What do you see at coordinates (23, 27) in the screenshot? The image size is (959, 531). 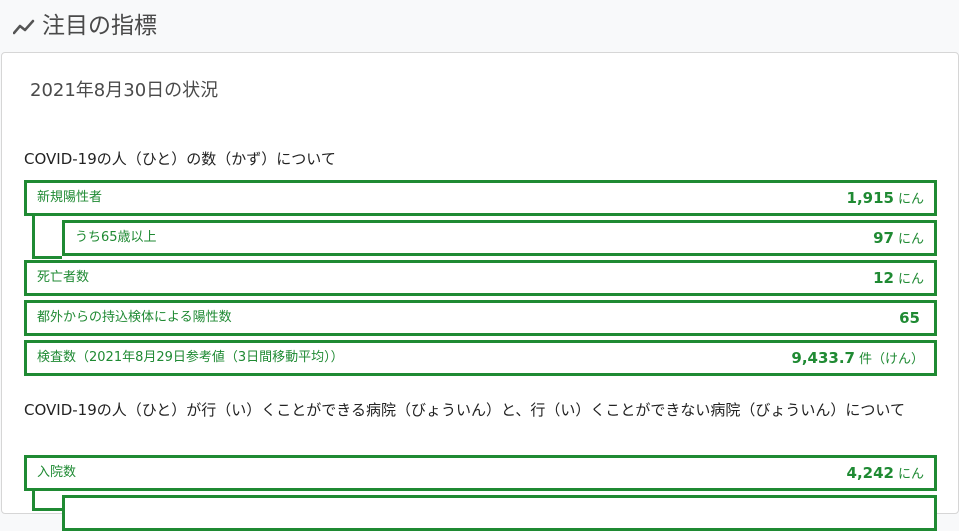 I see `trend-line-icon` at bounding box center [23, 27].